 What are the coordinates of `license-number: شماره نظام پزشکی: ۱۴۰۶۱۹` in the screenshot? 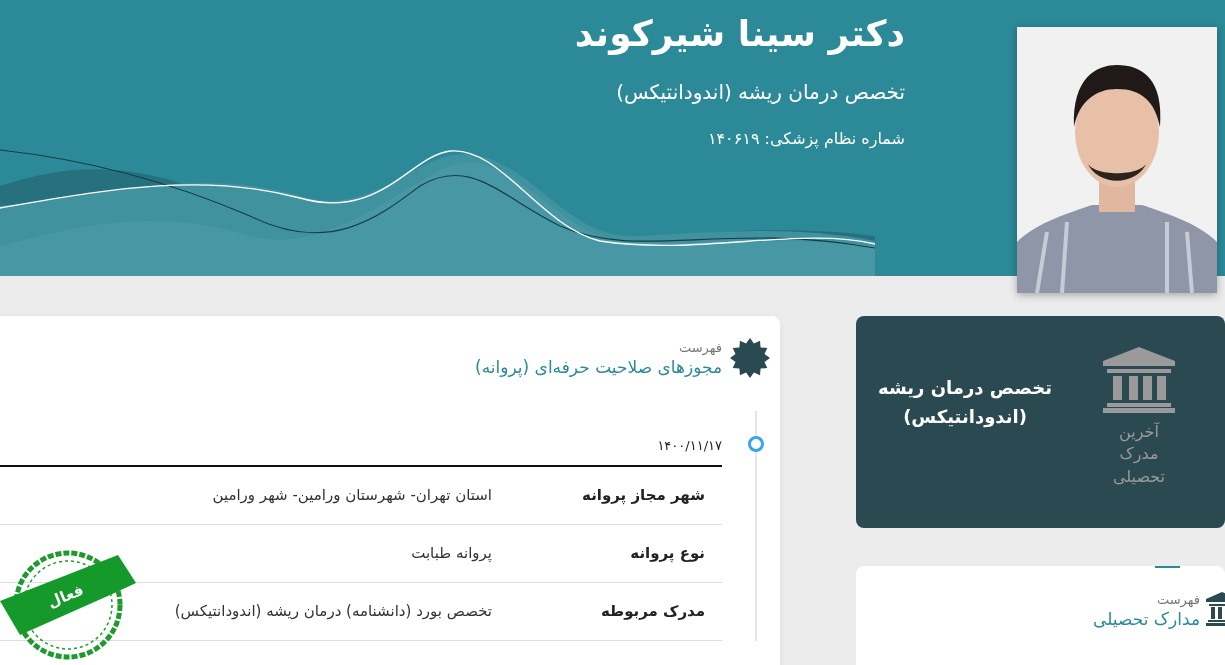 It's located at (805, 139).